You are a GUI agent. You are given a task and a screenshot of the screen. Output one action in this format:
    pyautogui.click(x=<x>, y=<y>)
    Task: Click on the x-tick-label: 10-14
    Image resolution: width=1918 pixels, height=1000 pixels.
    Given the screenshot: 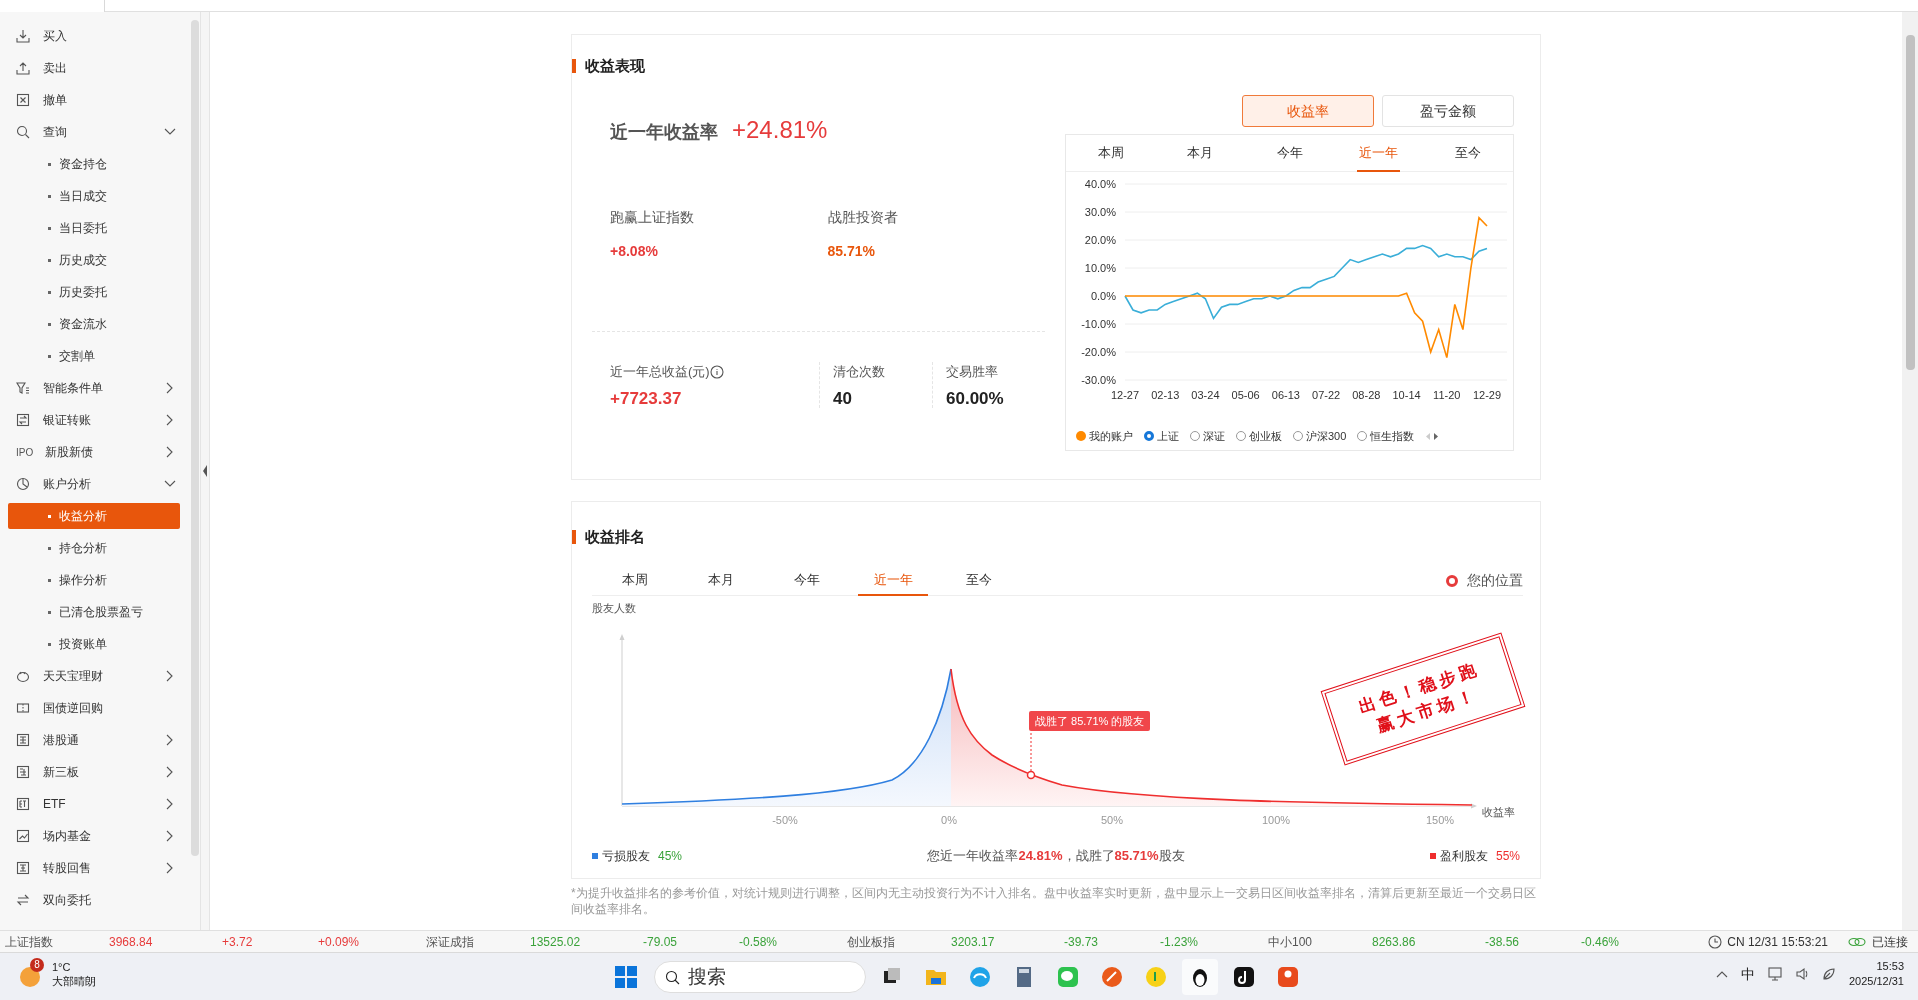 What is the action you would take?
    pyautogui.click(x=1406, y=395)
    